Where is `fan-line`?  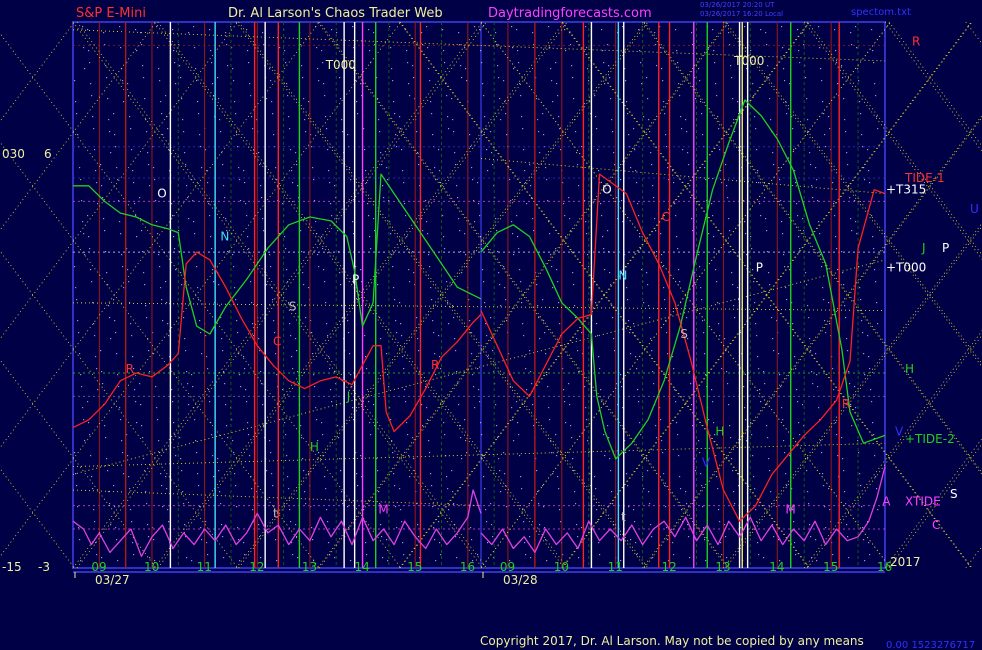 fan-line is located at coordinates (37, 518).